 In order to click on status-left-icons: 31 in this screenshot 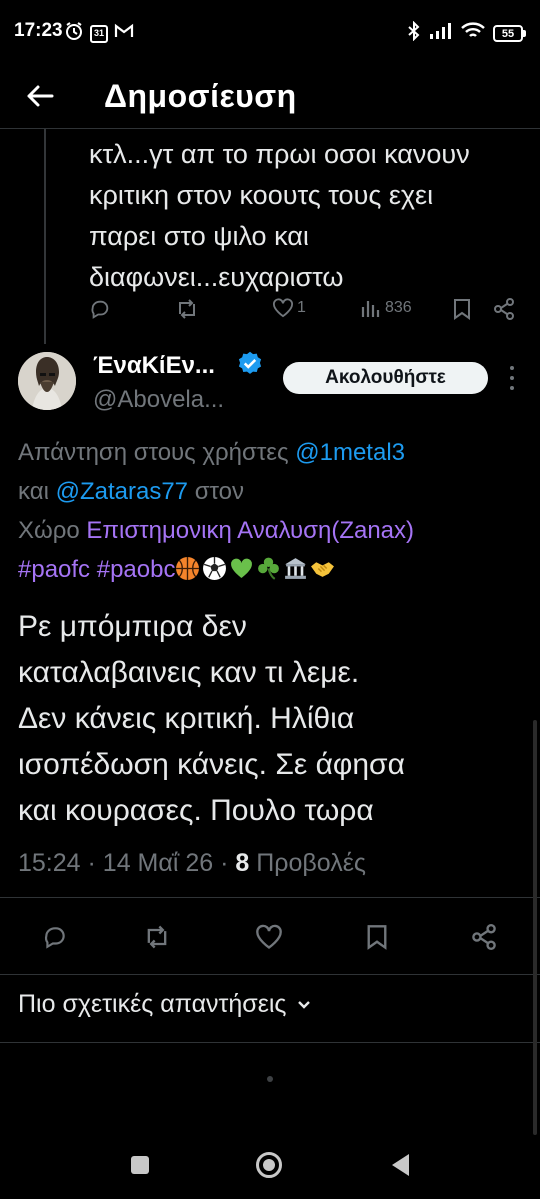, I will do `click(99, 33)`.